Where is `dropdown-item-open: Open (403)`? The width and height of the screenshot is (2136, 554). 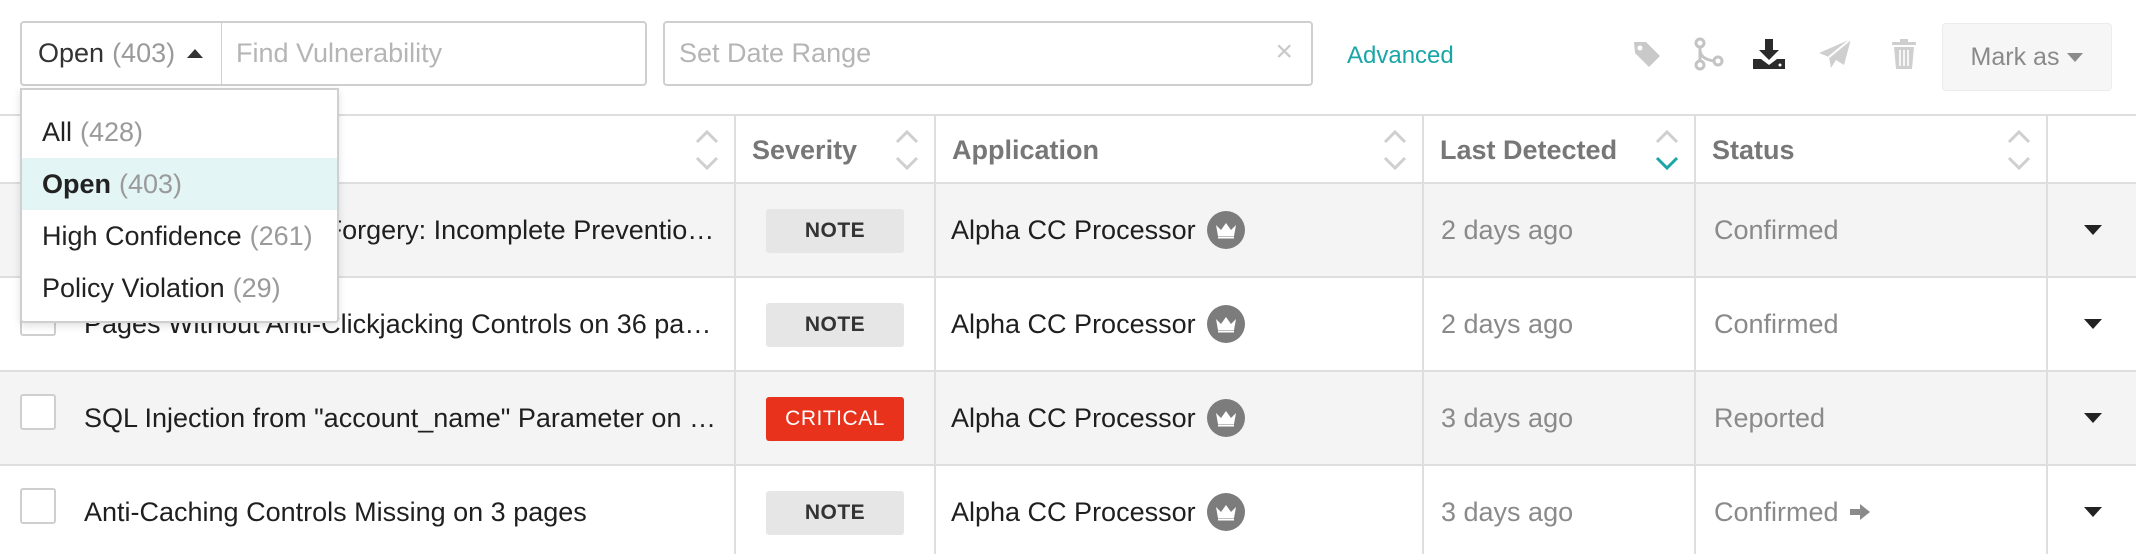
dropdown-item-open: Open (403) is located at coordinates (179, 184).